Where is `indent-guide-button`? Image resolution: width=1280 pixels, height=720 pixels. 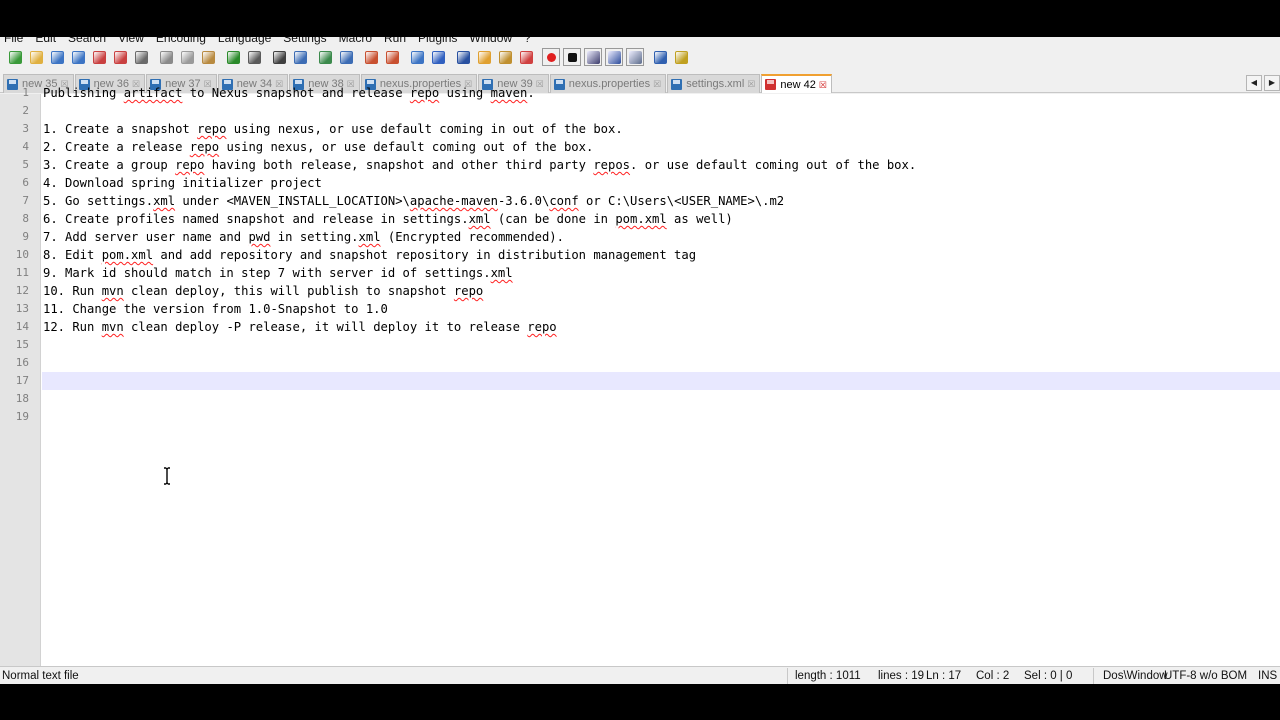 indent-guide-button is located at coordinates (463, 57).